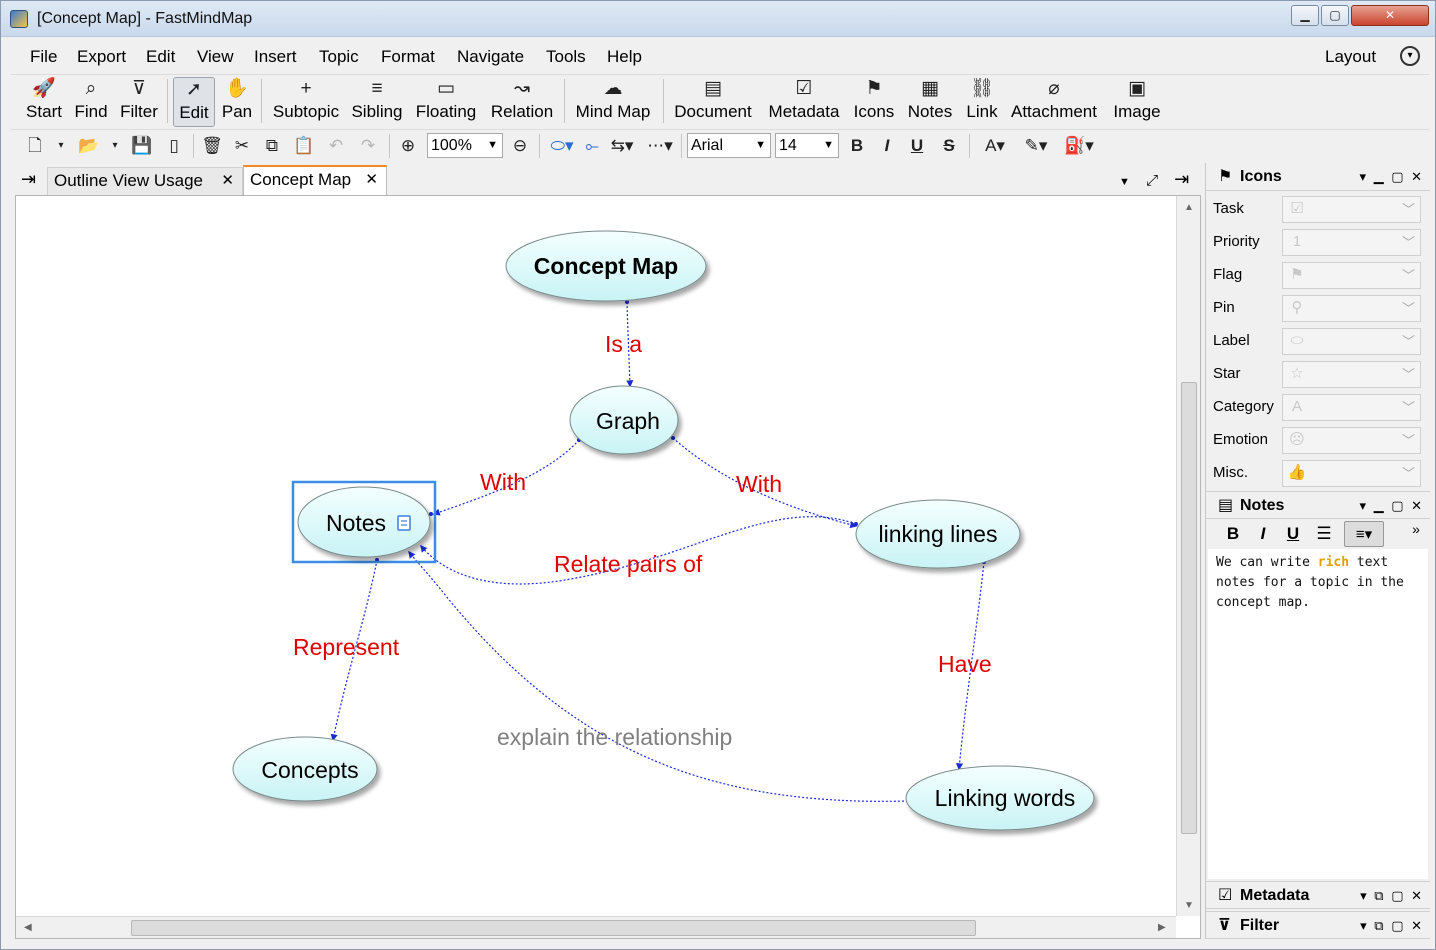  What do you see at coordinates (1305, 15) in the screenshot?
I see `minimize-button: ▁` at bounding box center [1305, 15].